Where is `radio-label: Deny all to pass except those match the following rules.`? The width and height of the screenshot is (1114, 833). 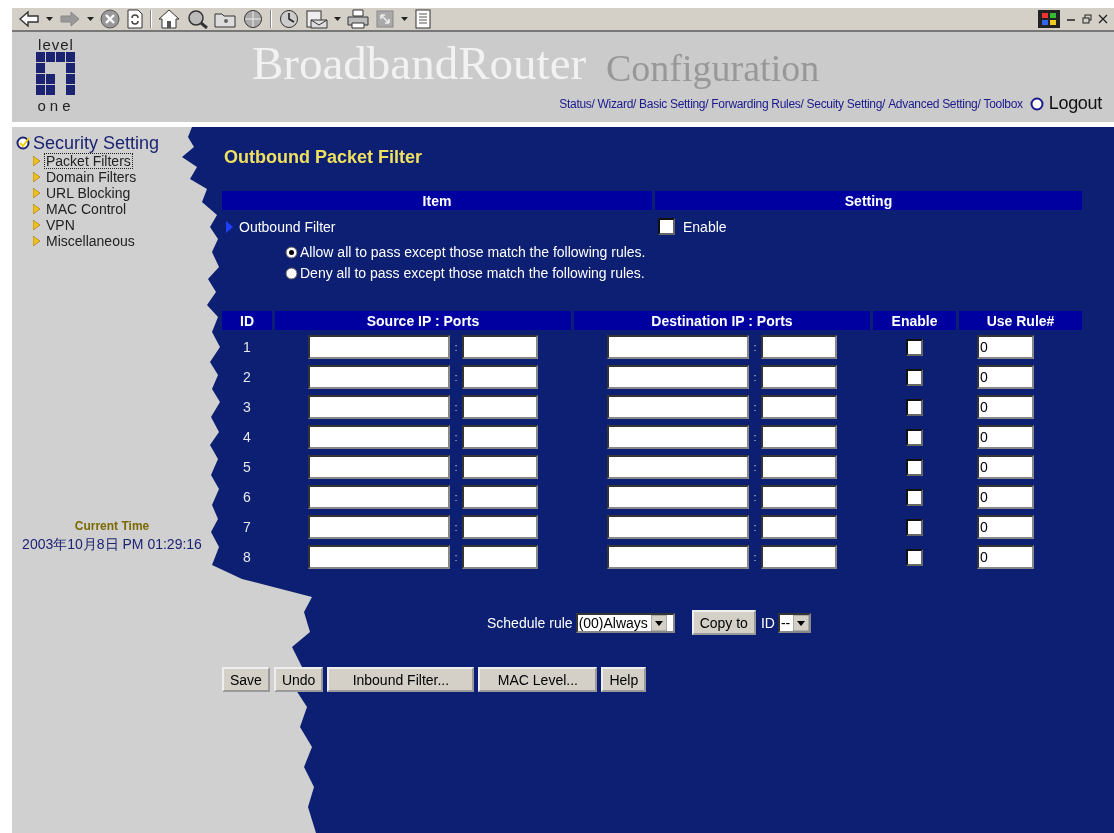
radio-label: Deny all to pass except those match the following rules. is located at coordinates (472, 273).